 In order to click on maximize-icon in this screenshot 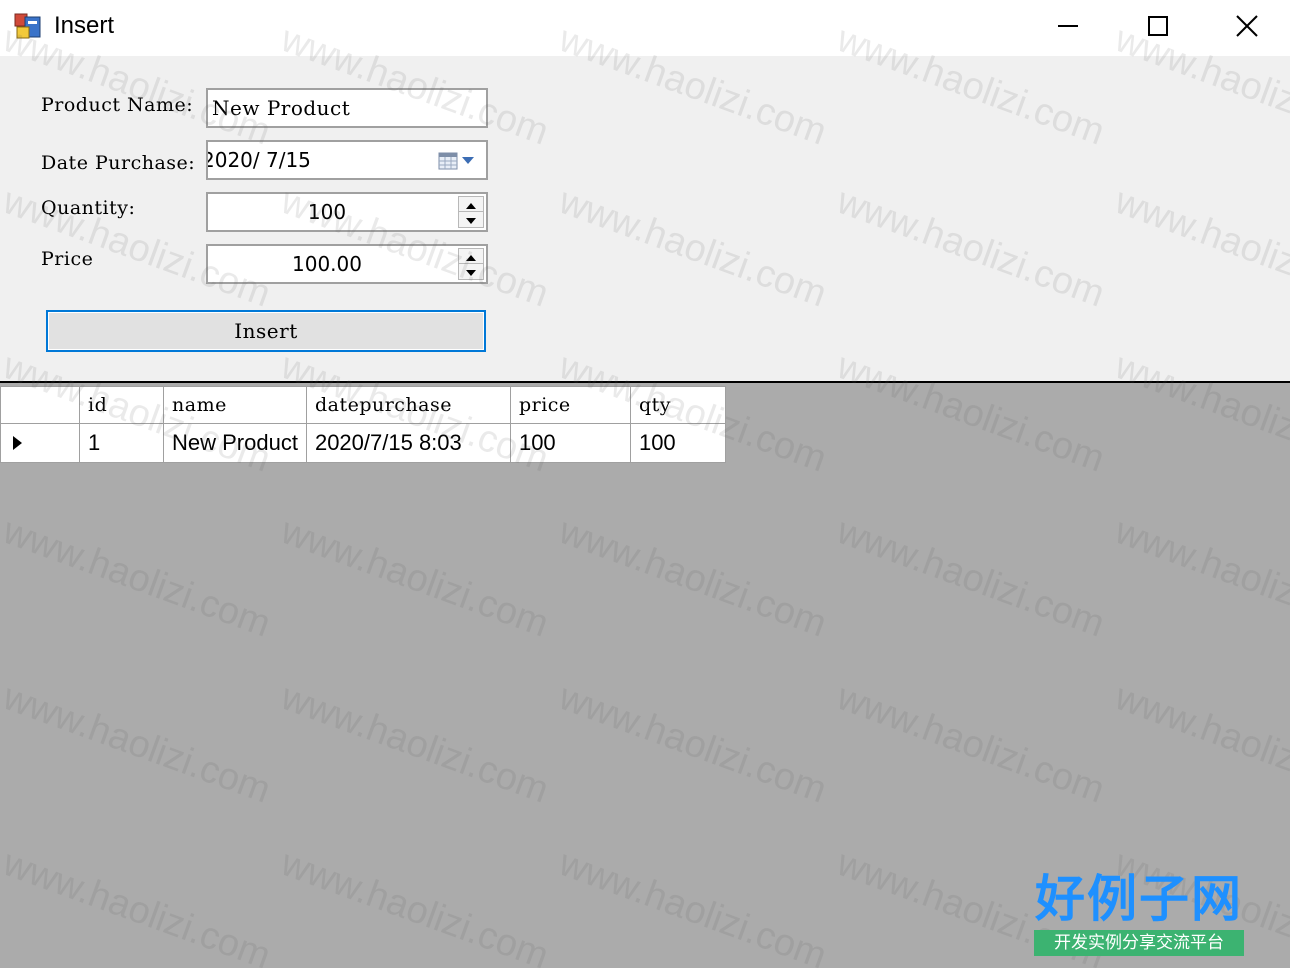, I will do `click(1158, 28)`.